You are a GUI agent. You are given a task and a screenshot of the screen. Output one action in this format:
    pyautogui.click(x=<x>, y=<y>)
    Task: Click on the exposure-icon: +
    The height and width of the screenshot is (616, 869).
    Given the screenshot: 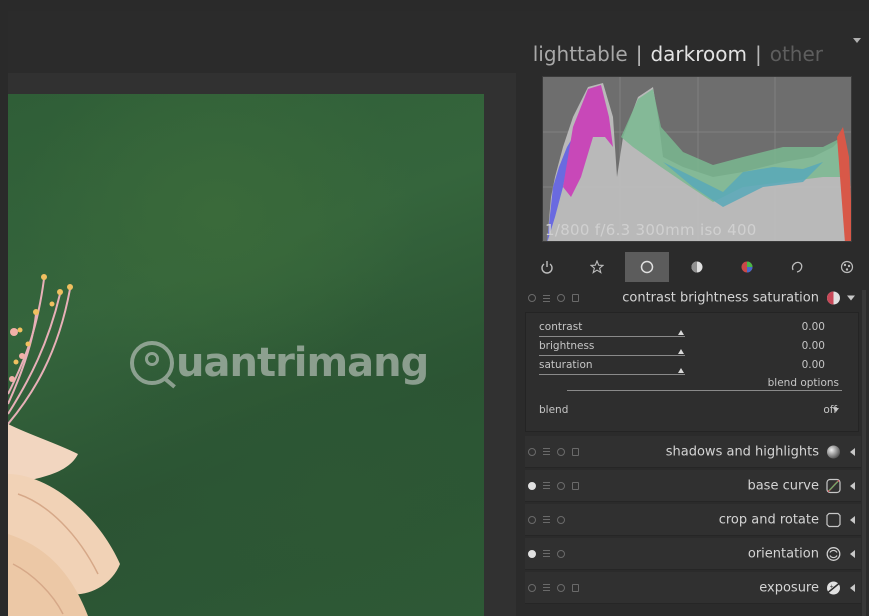 What is the action you would take?
    pyautogui.click(x=833, y=587)
    